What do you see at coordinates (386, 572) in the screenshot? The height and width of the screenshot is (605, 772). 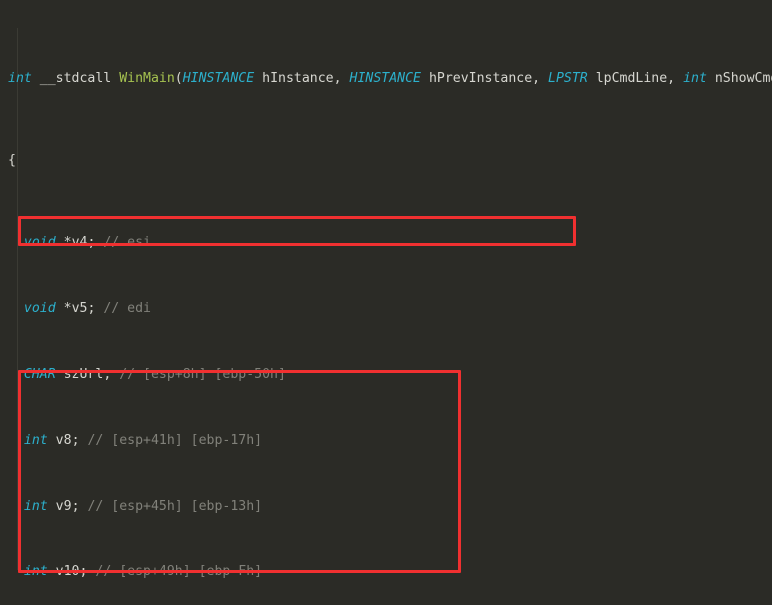 I see `code-line-decl-5: int v10; // [esp+49h] [ebp-Fh]` at bounding box center [386, 572].